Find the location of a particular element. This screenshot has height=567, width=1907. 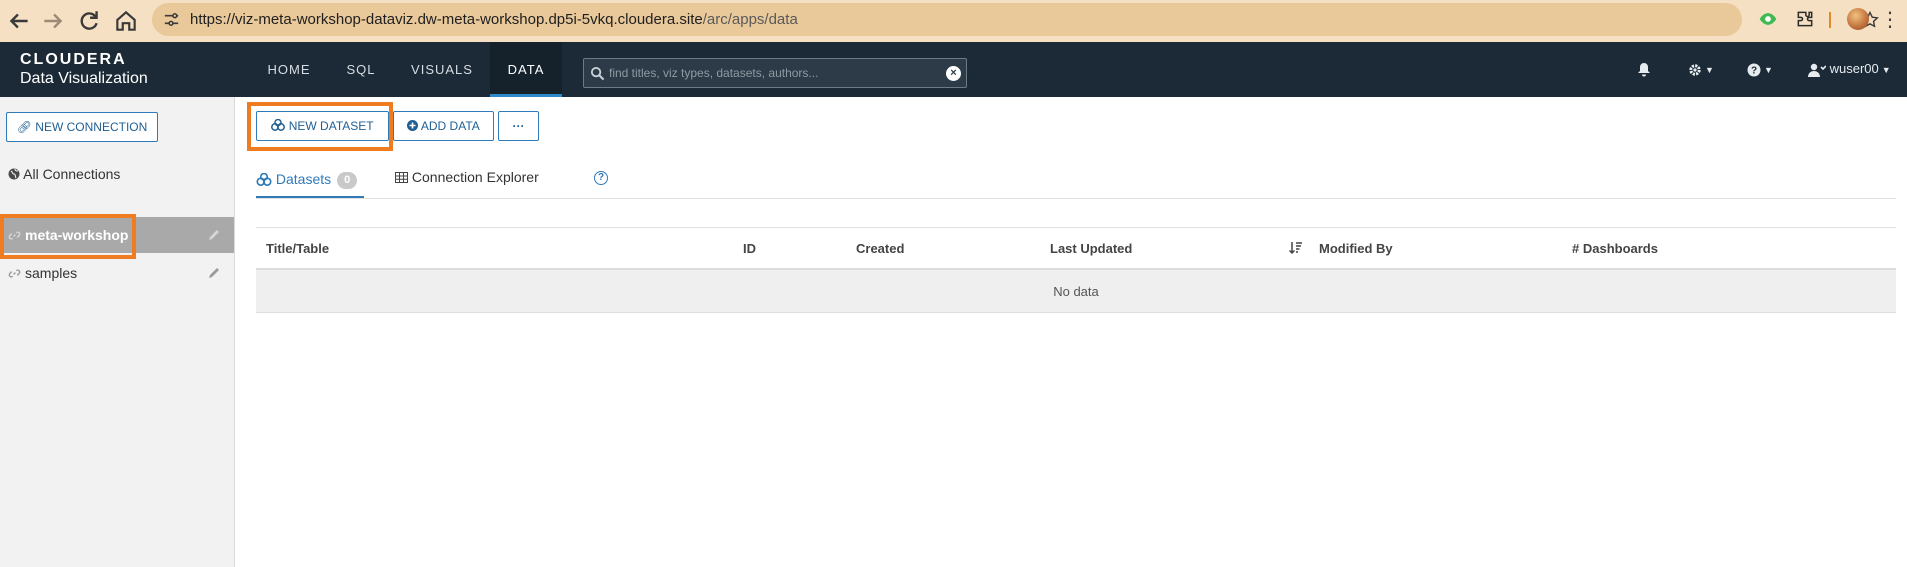

nav-data: DATA is located at coordinates (526, 69).